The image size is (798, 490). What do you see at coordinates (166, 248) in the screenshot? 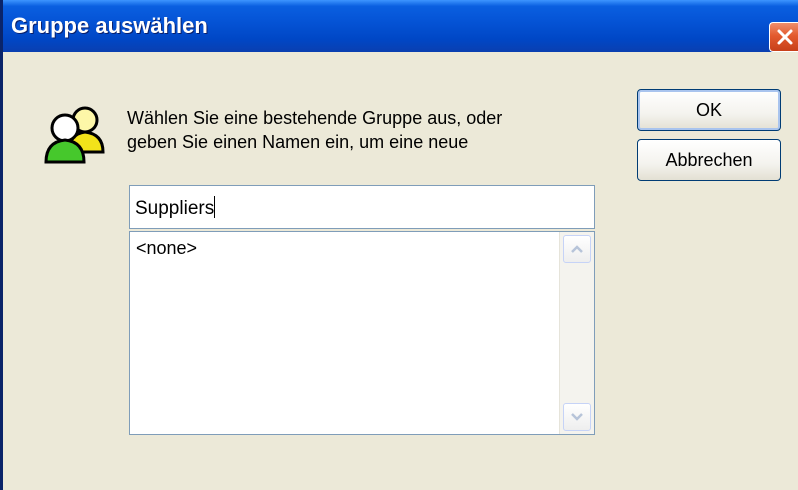
I see `list-item: <none>` at bounding box center [166, 248].